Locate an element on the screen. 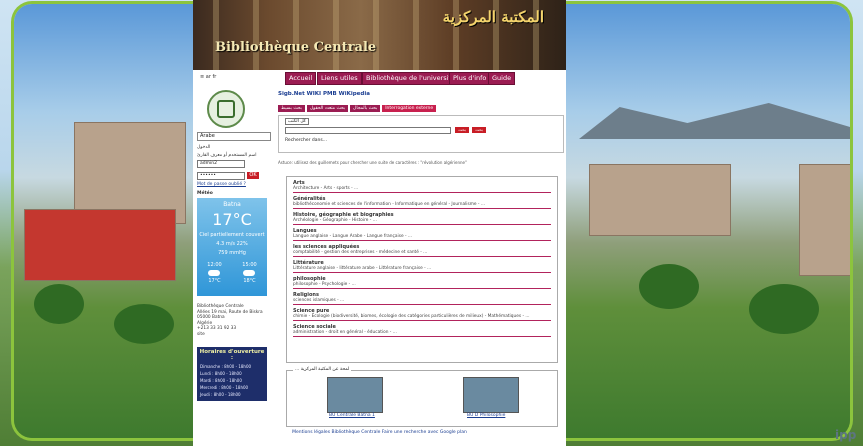 The height and width of the screenshot is (446, 863). weather-wind-humidity: 4.3 m/s 22% is located at coordinates (232, 244).